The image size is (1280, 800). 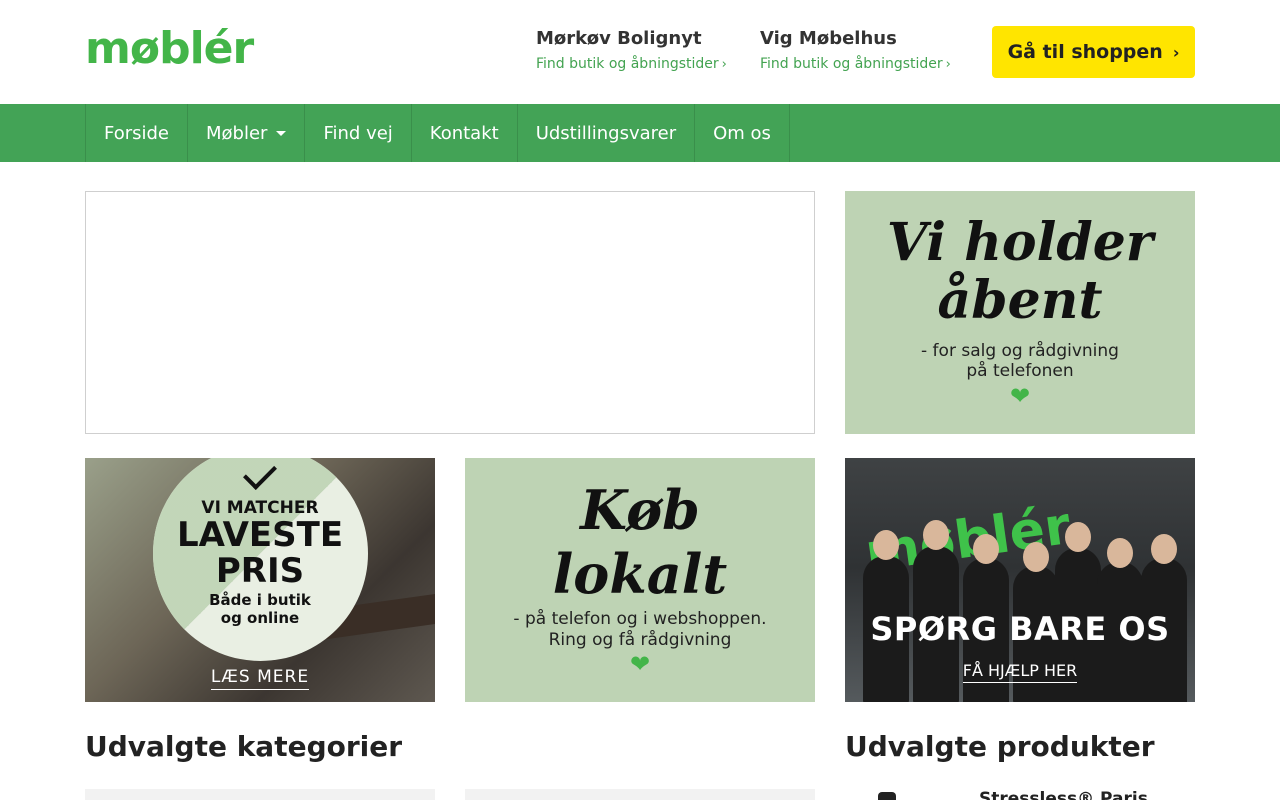 What do you see at coordinates (1020, 351) in the screenshot?
I see `banner-open-sub1: - for salg og rådgivning` at bounding box center [1020, 351].